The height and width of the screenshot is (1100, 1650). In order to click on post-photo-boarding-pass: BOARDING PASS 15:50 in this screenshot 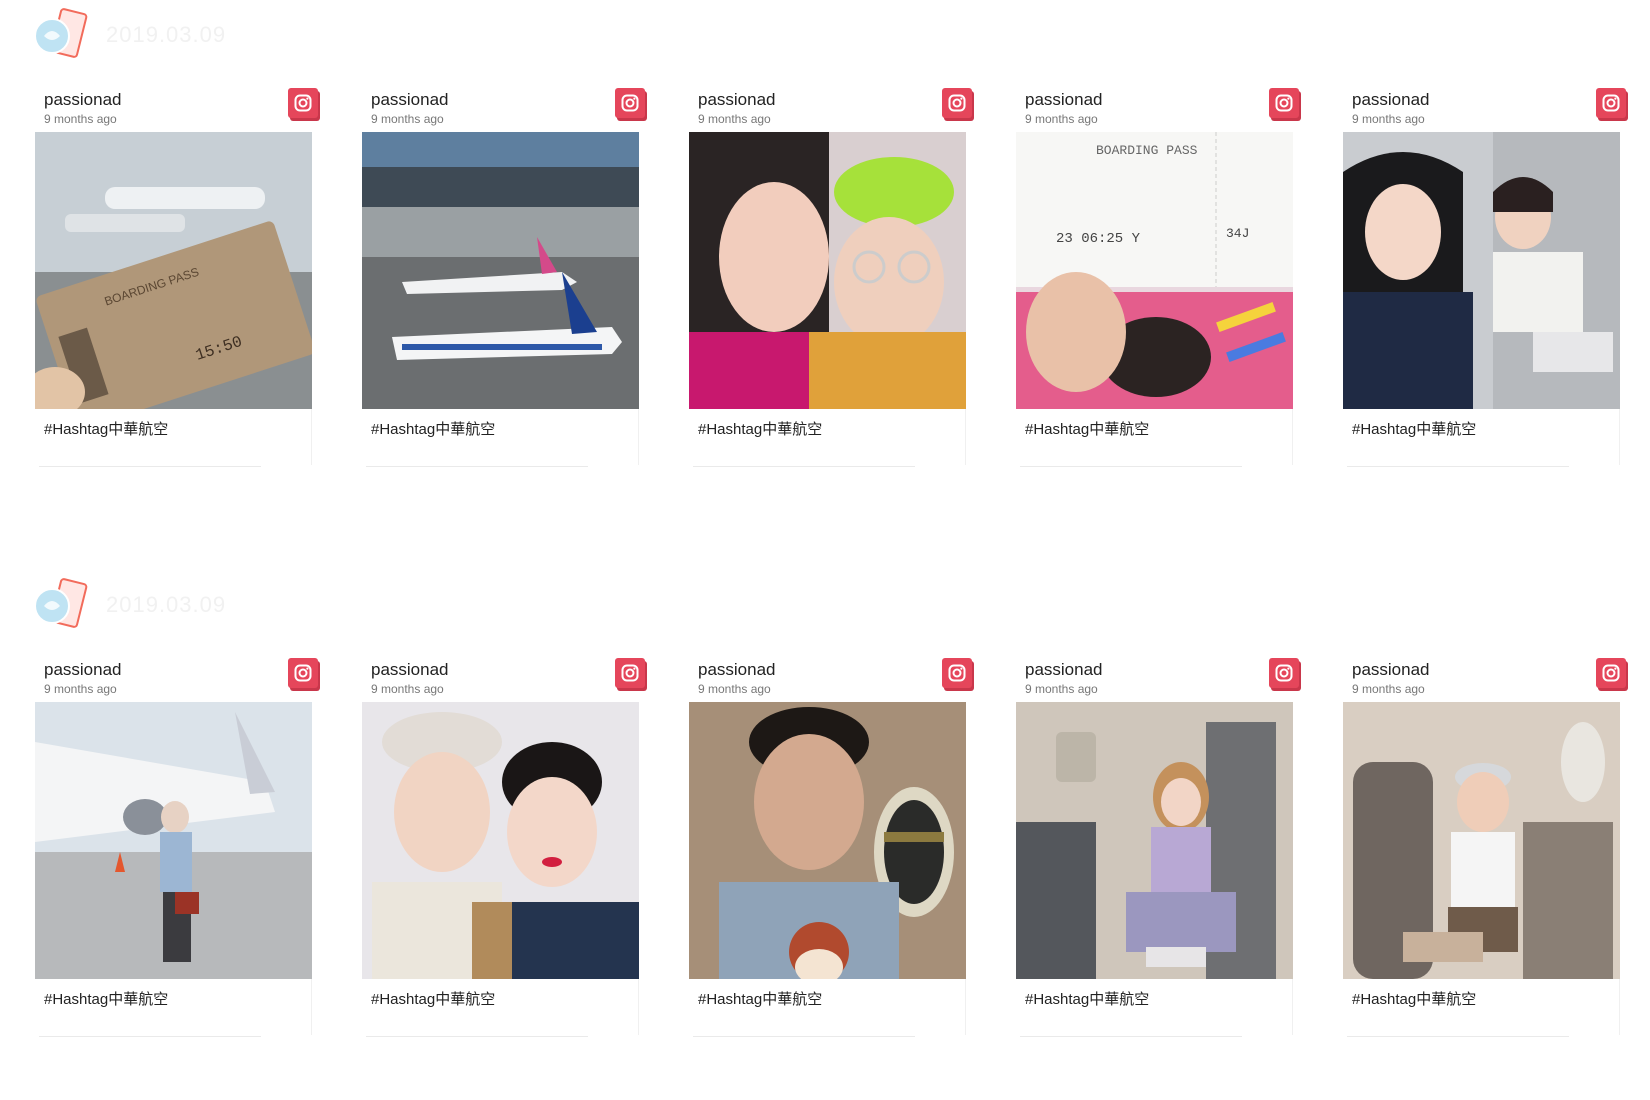, I will do `click(173, 270)`.